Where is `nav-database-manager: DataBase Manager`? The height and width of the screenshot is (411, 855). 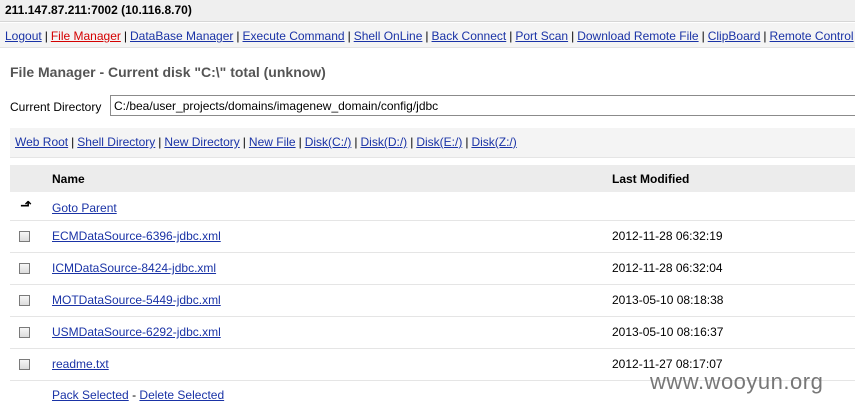
nav-database-manager: DataBase Manager is located at coordinates (181, 36).